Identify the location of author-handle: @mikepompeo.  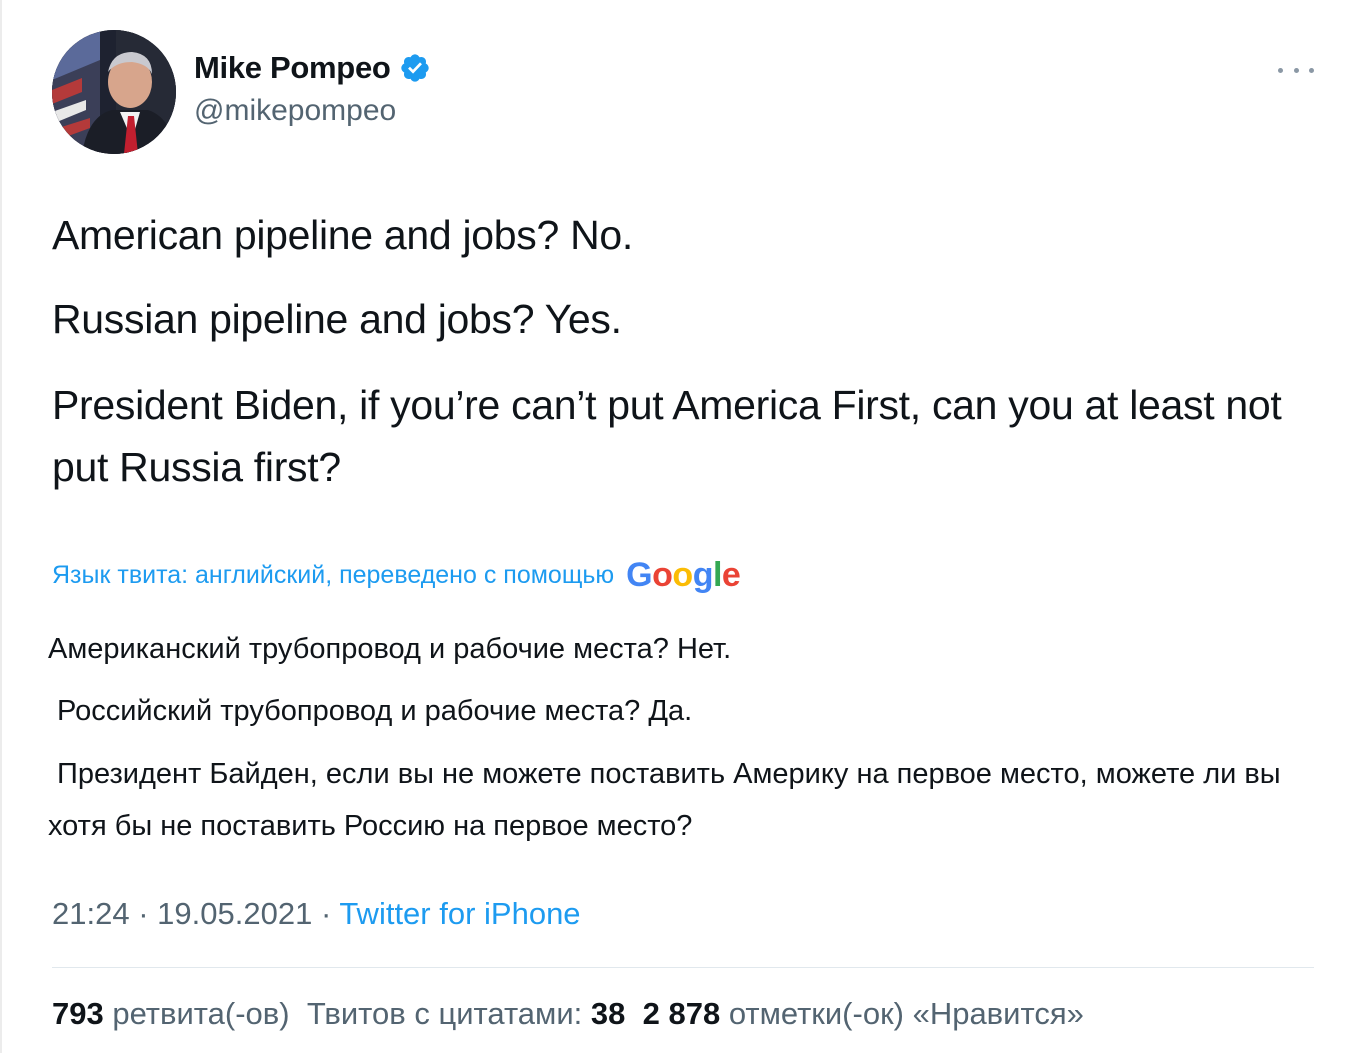
(295, 111).